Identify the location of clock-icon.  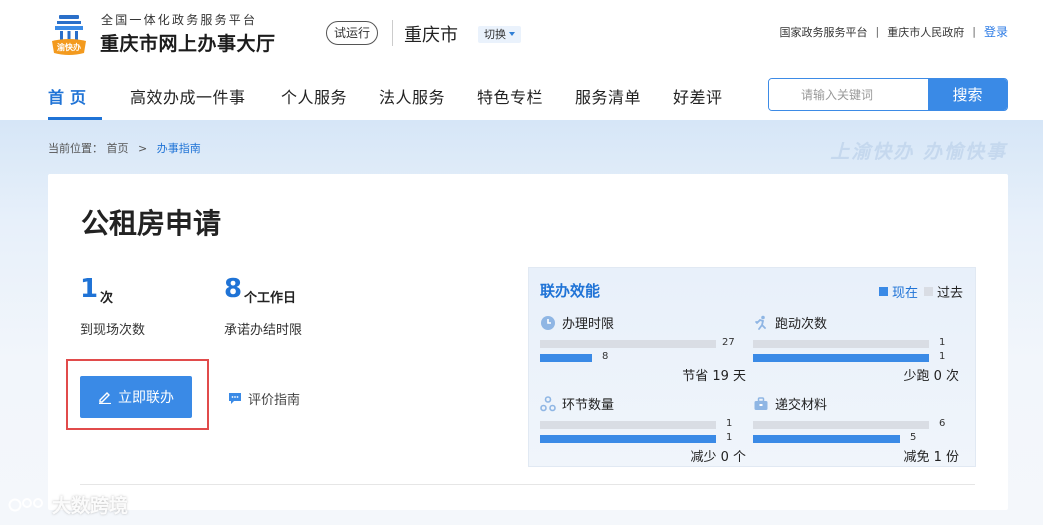
(548, 322).